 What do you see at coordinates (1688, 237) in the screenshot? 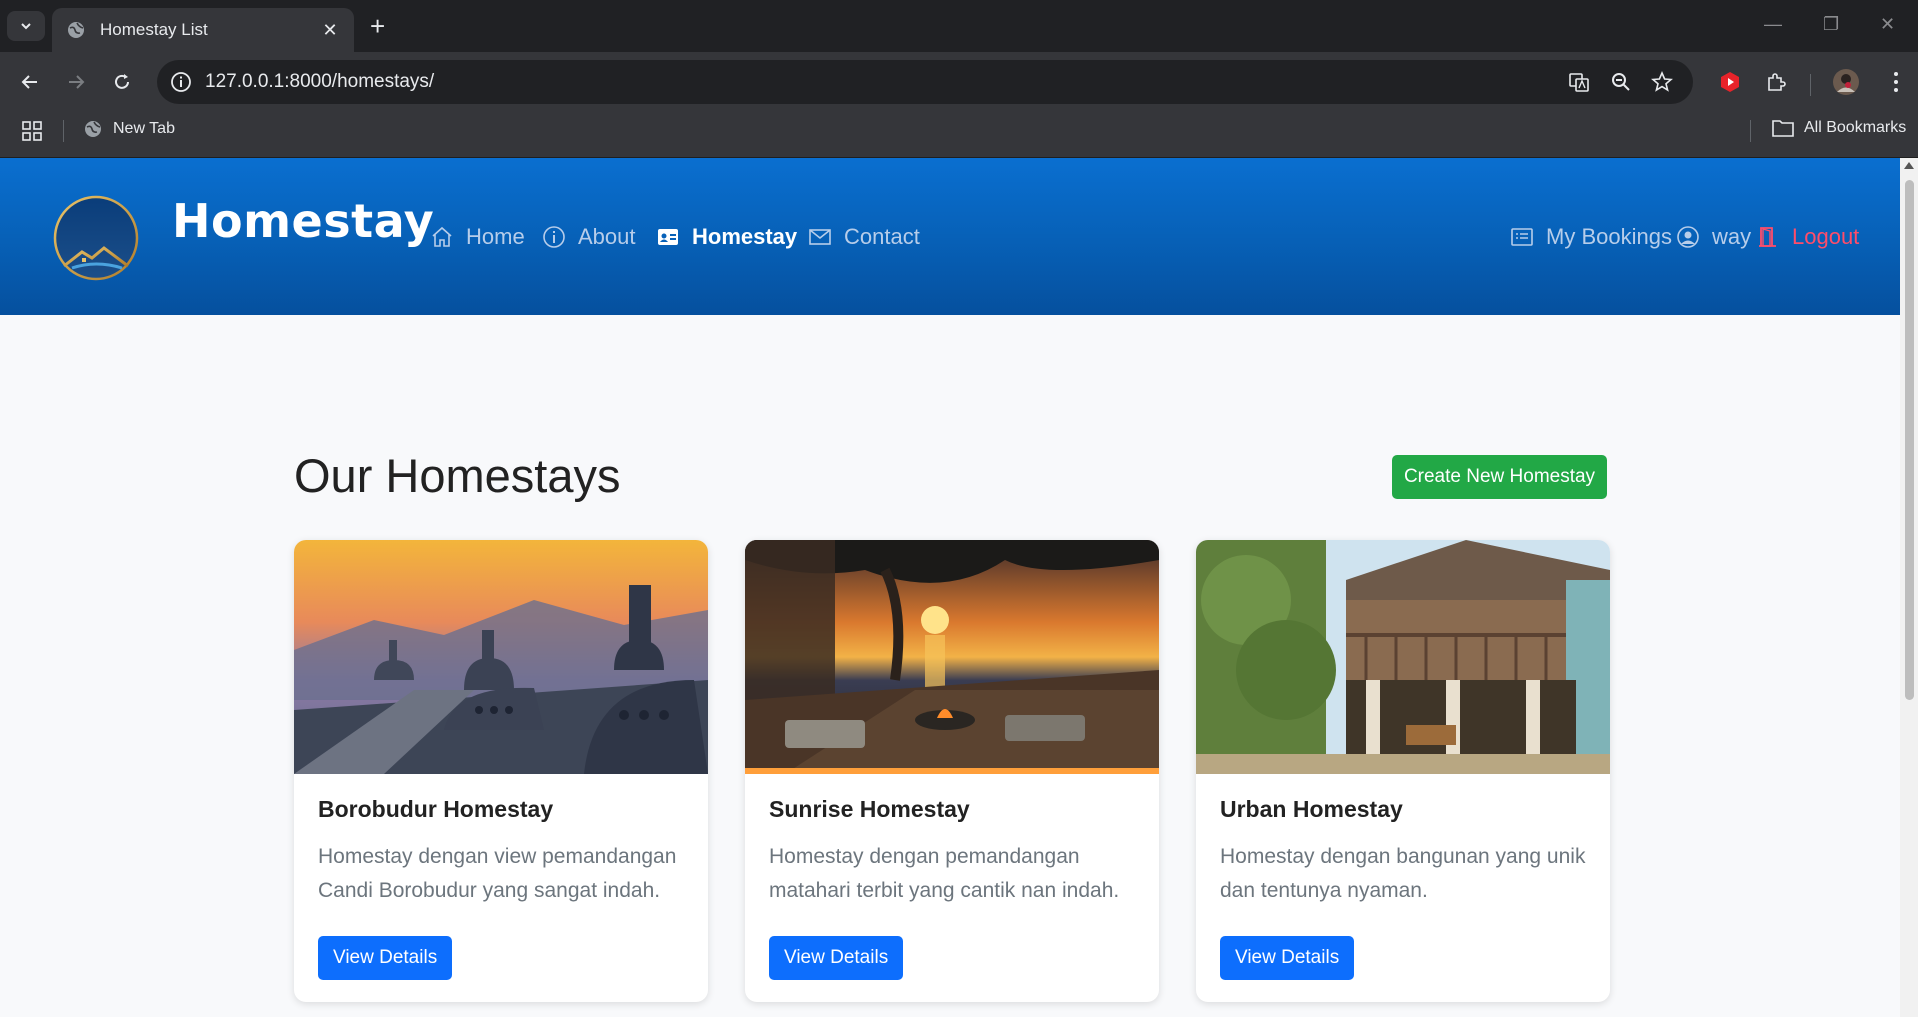
I see `user-circle-icon` at bounding box center [1688, 237].